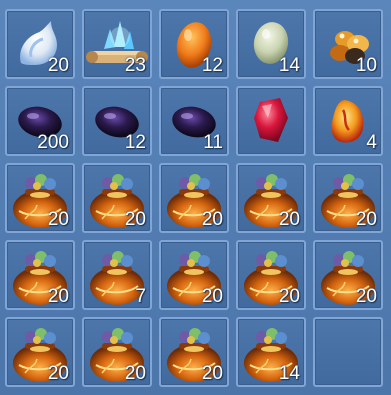 The image size is (391, 395). I want to click on inventory-slot-empty, so click(348, 352).